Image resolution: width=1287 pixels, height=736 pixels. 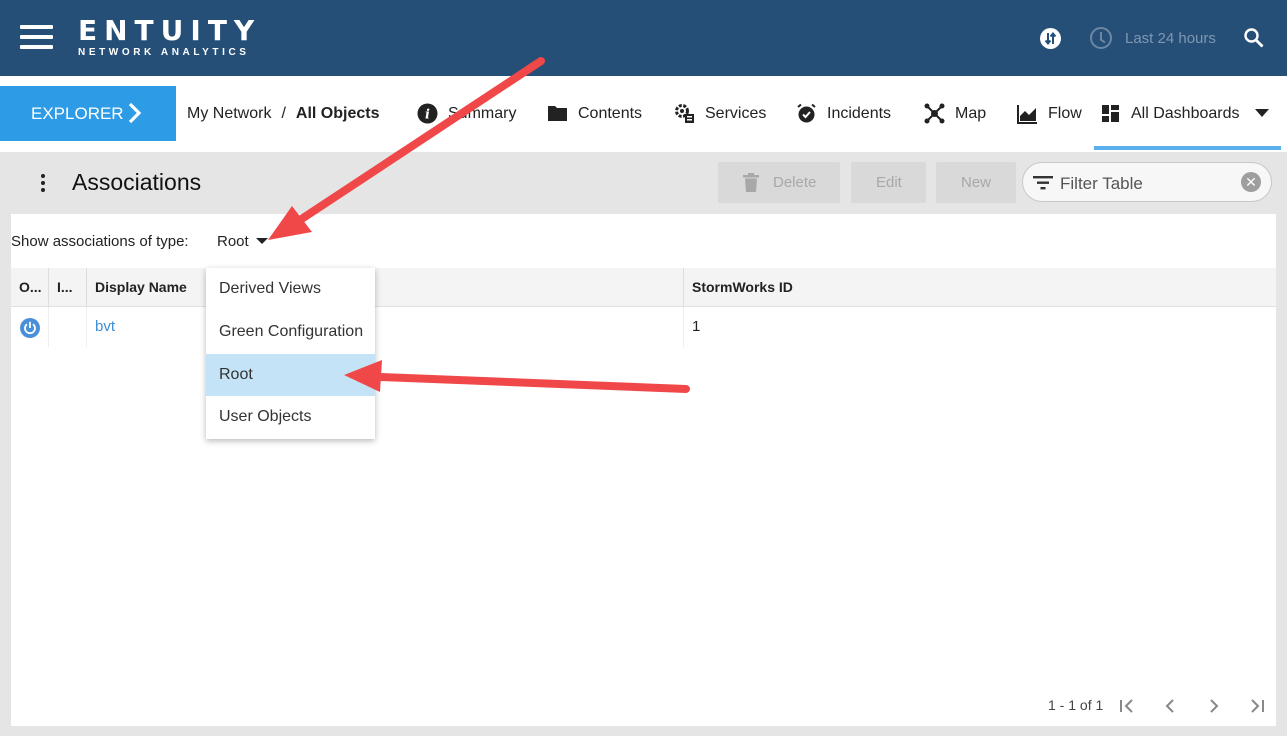 What do you see at coordinates (1170, 706) in the screenshot?
I see `previous-page-icon` at bounding box center [1170, 706].